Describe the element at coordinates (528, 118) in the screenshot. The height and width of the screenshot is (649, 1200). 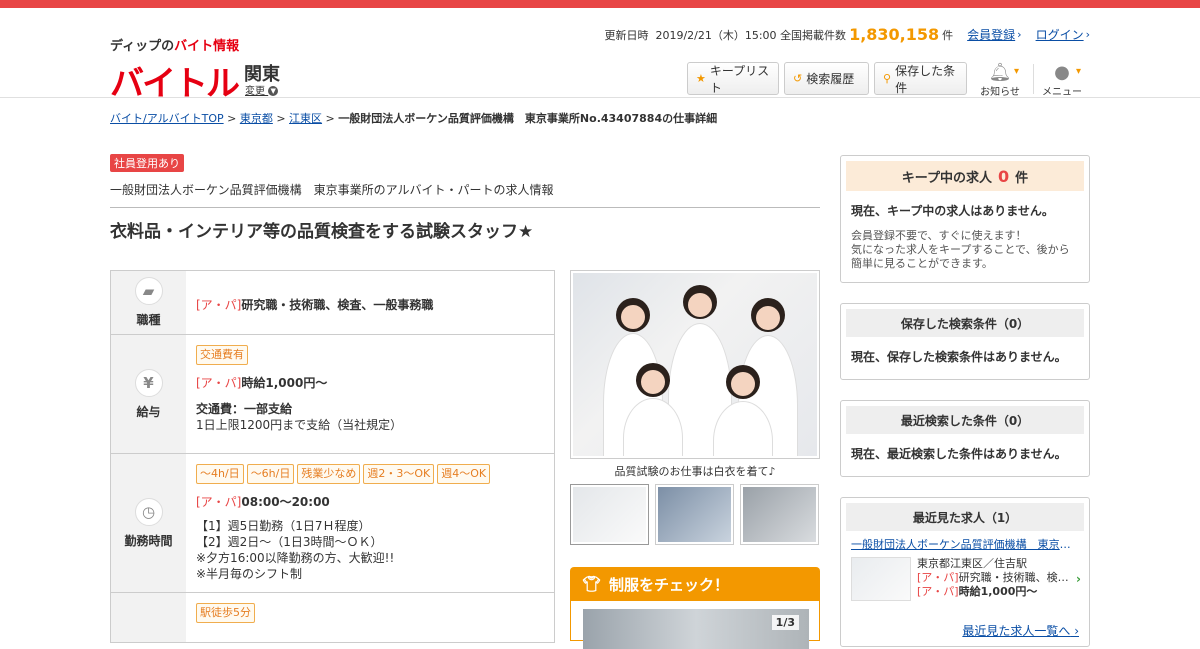
I see `breadcrumb-current: 一般財団法人ボーケン品質評価機構 東京事業所No.43407884の仕事詳細` at that location.